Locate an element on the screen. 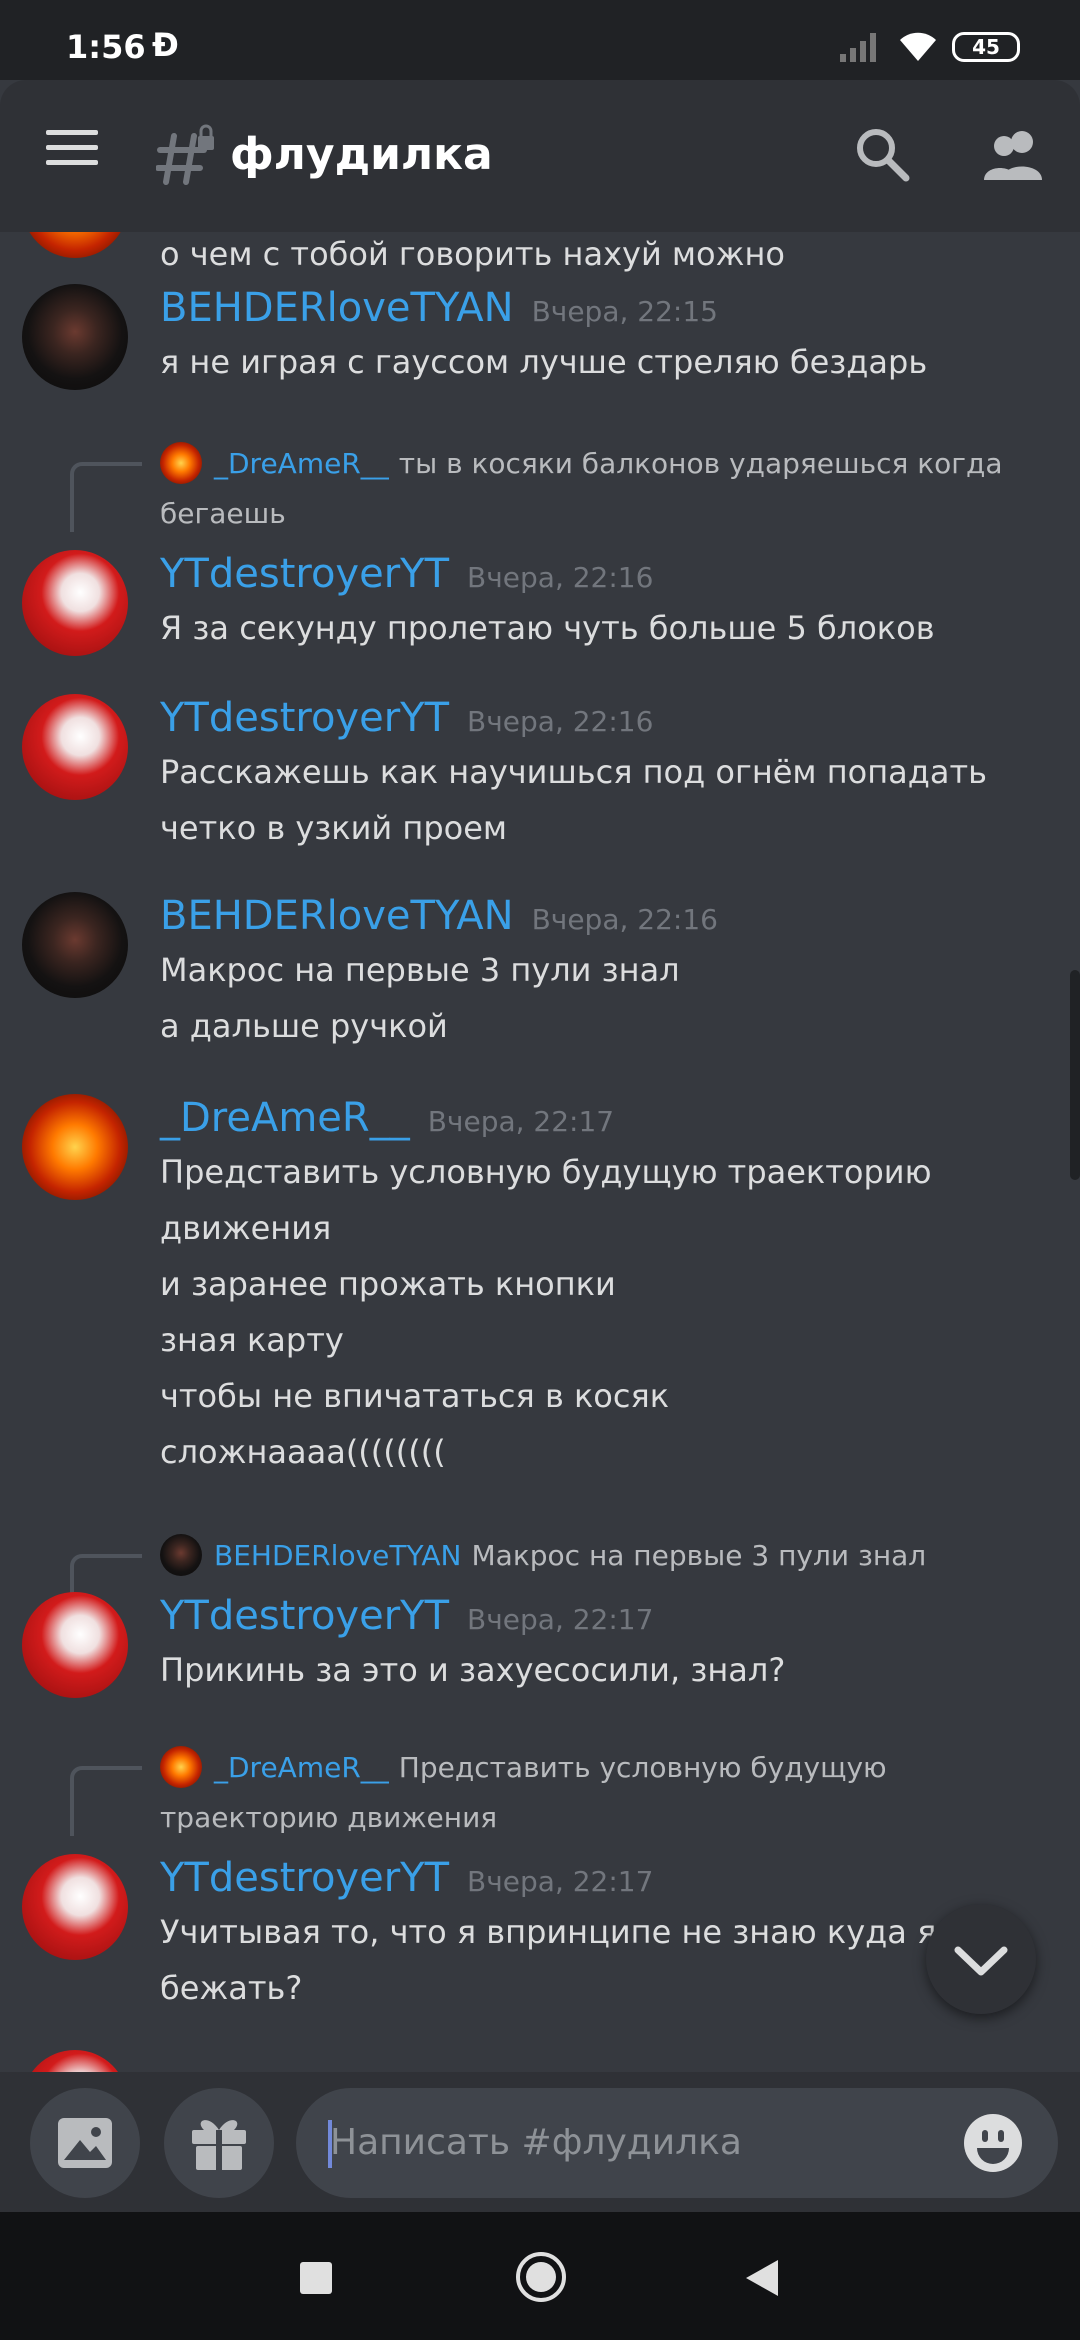  message-author: BEHDERloveTYAN Вчера, 22:16 is located at coordinates (439, 918).